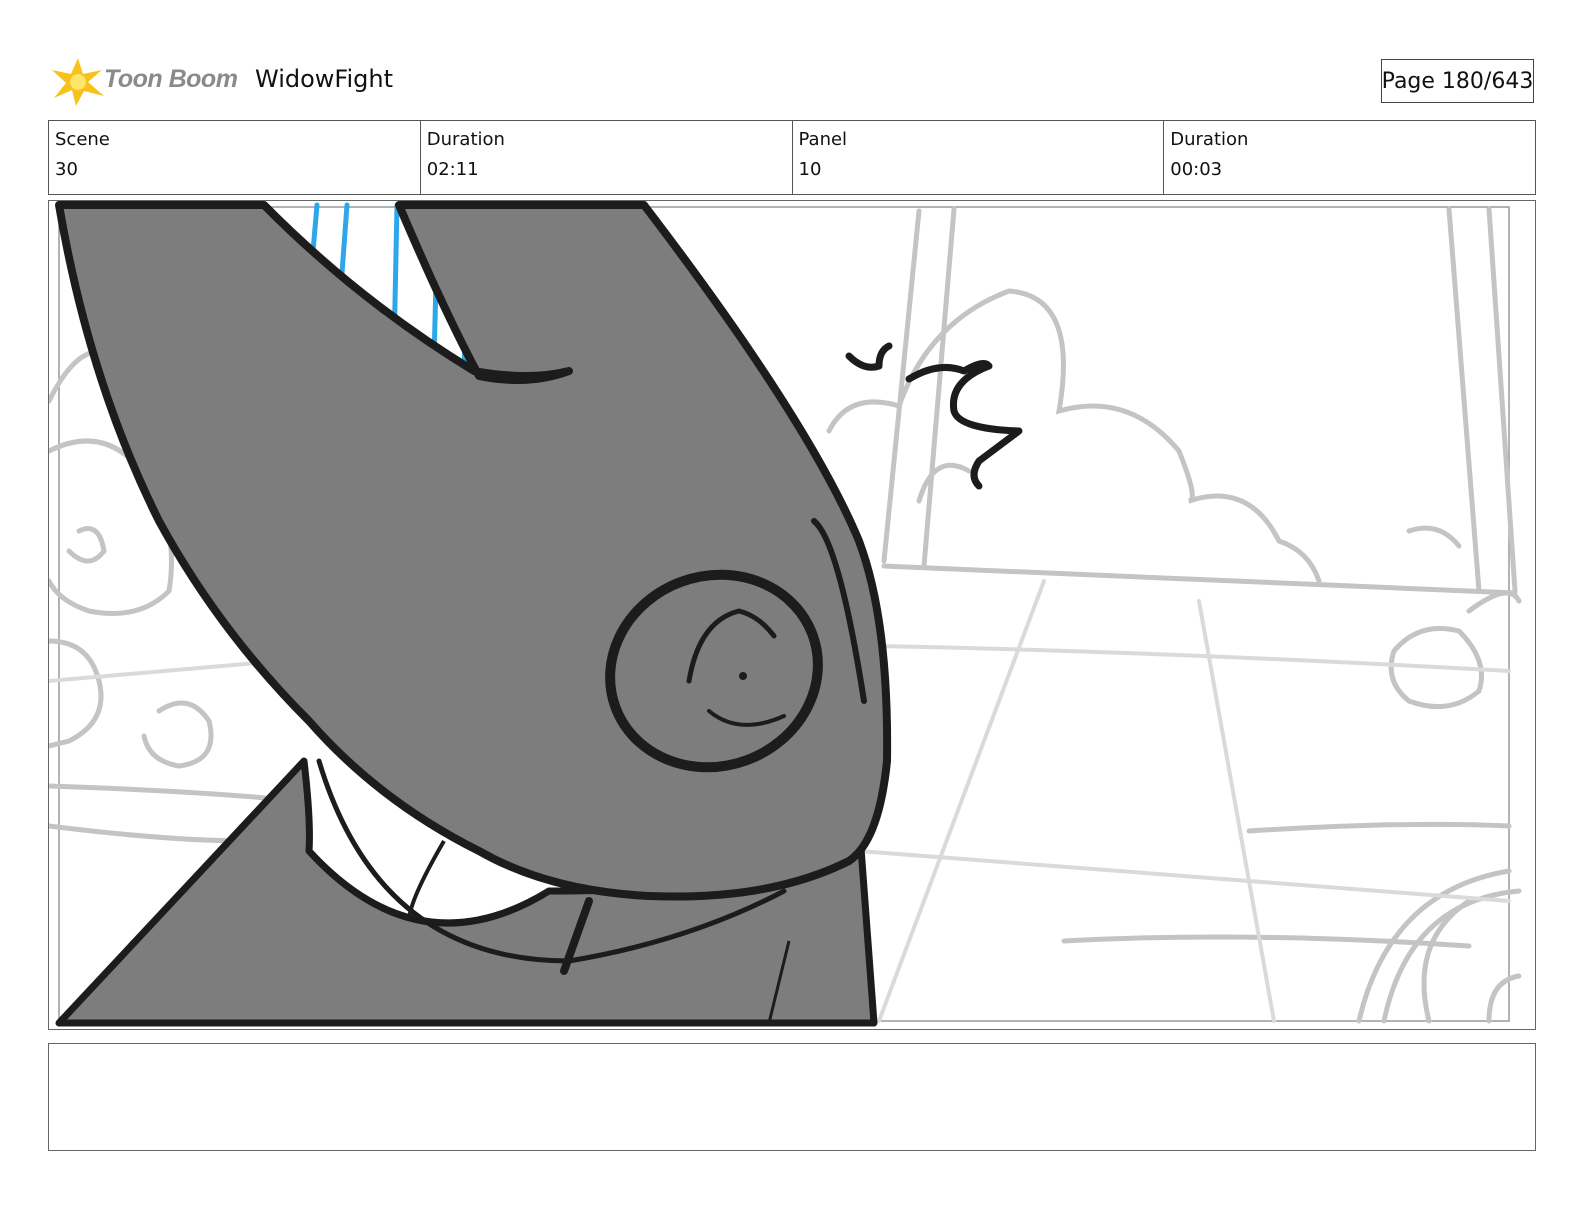  I want to click on panel-duration-label: Duration, so click(1209, 139).